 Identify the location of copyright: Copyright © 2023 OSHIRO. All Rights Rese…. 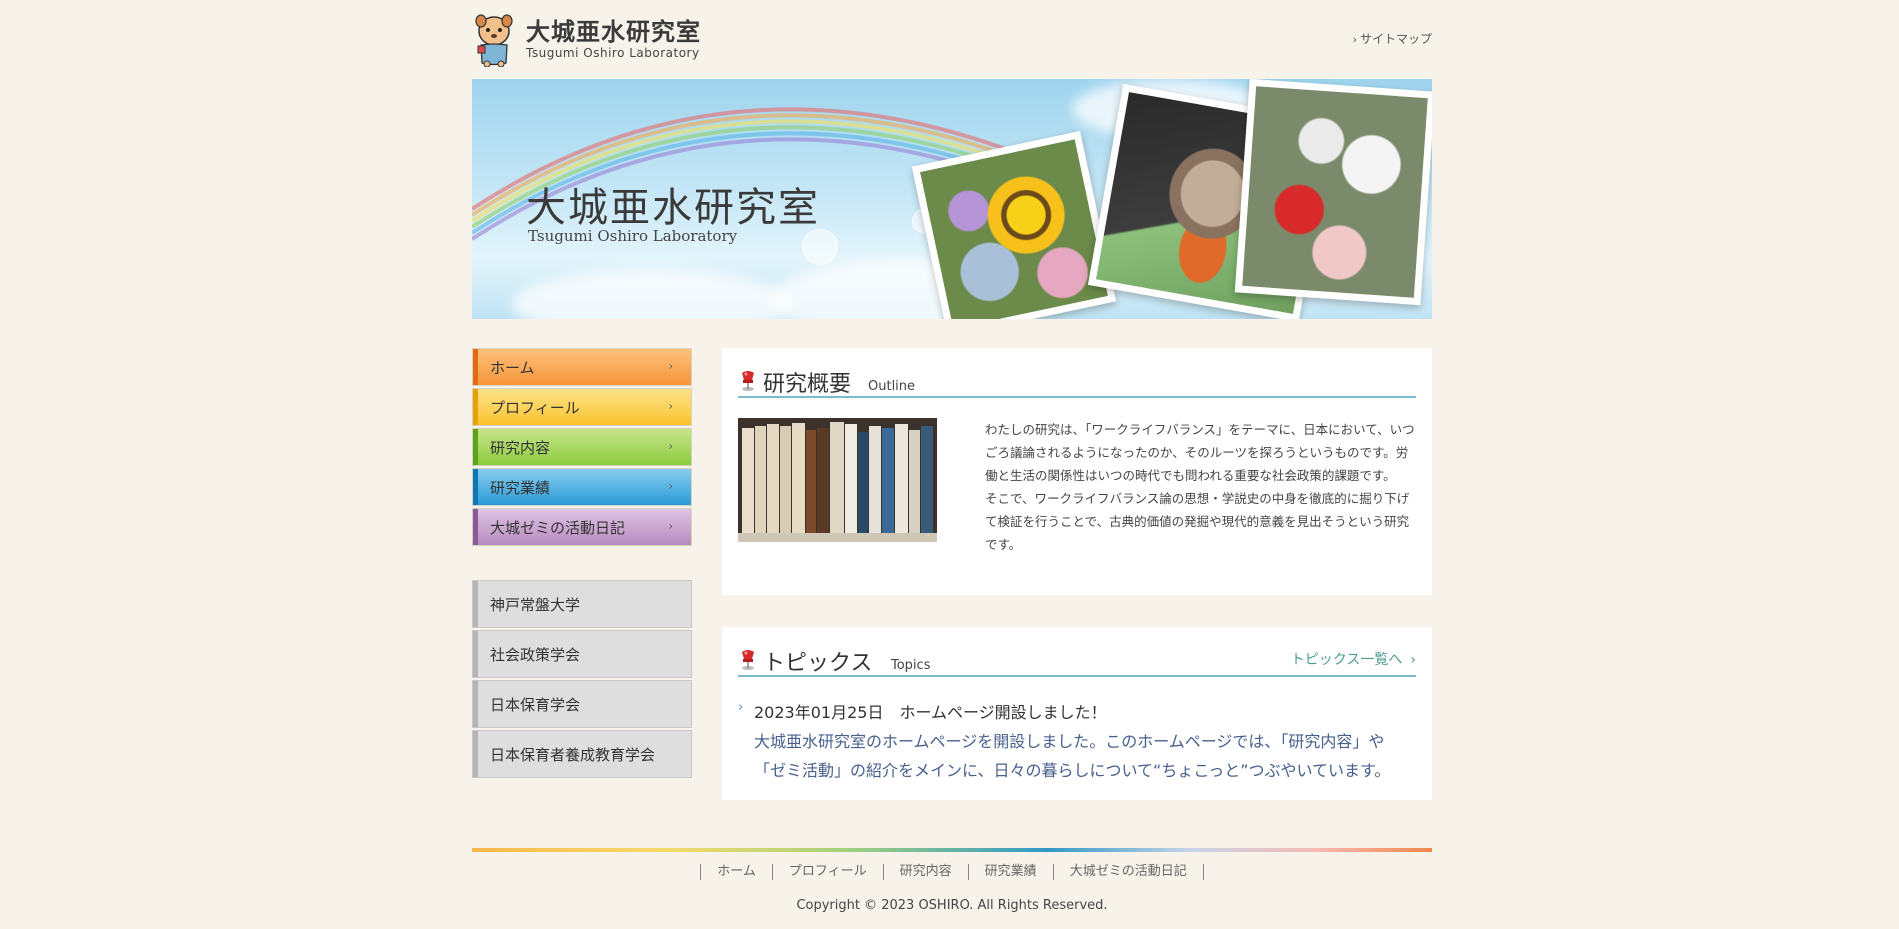
(952, 905).